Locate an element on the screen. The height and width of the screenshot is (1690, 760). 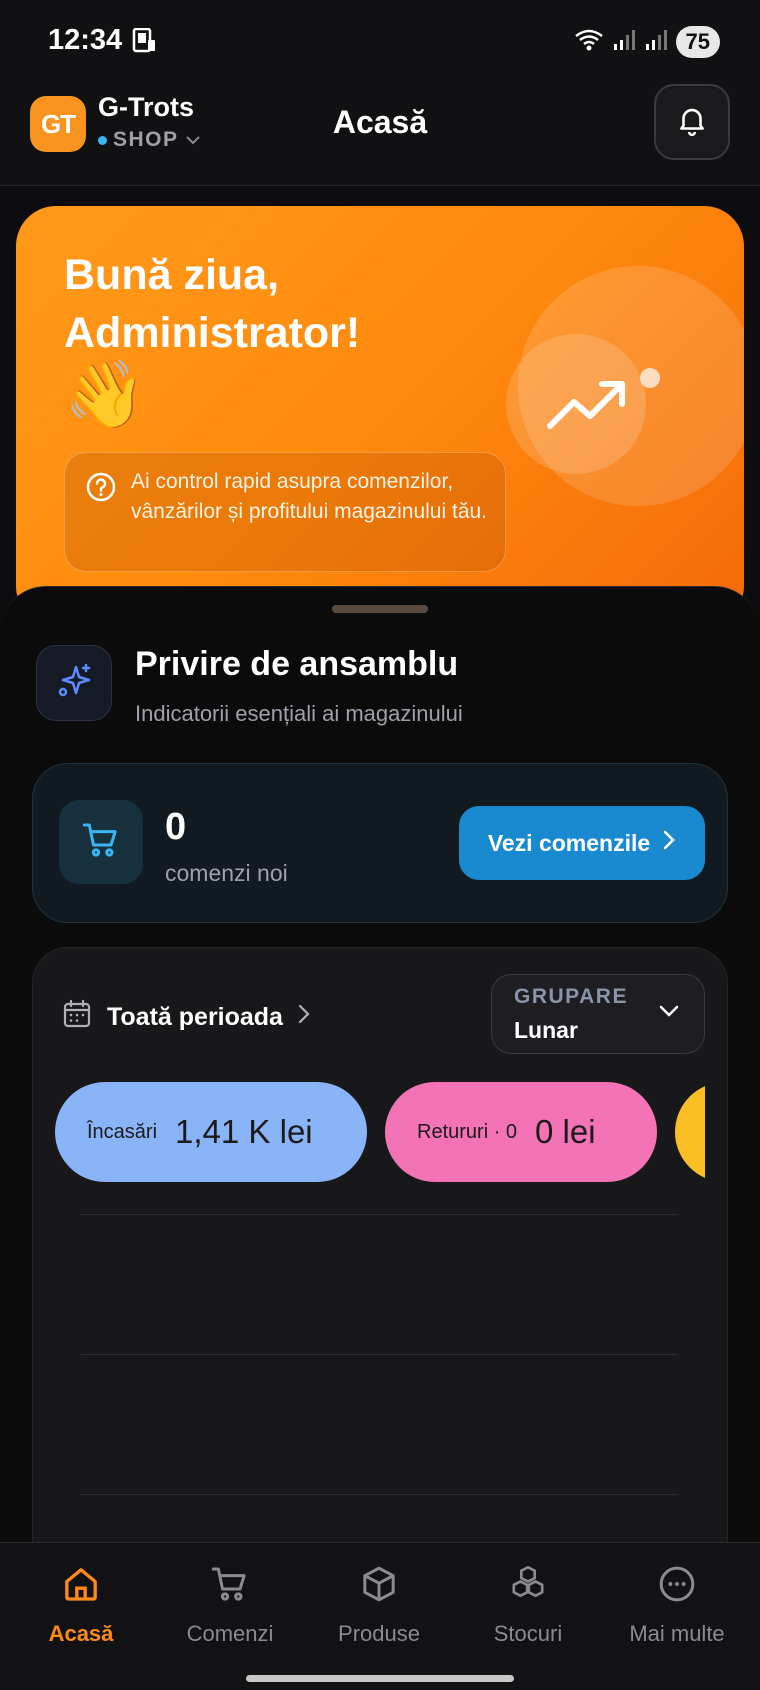
trending-up-icon is located at coordinates (586, 406).